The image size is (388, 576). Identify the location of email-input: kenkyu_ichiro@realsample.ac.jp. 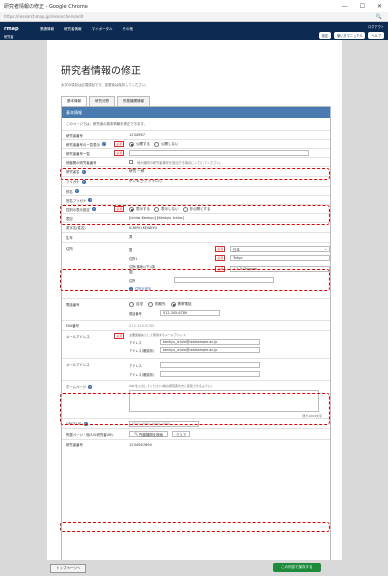
(210, 342).